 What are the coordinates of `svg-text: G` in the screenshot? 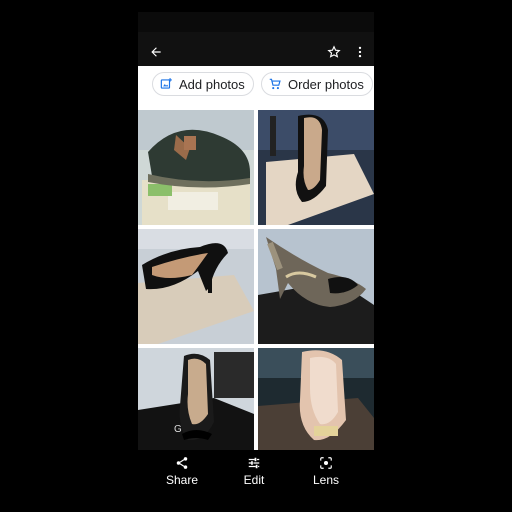 It's located at (178, 429).